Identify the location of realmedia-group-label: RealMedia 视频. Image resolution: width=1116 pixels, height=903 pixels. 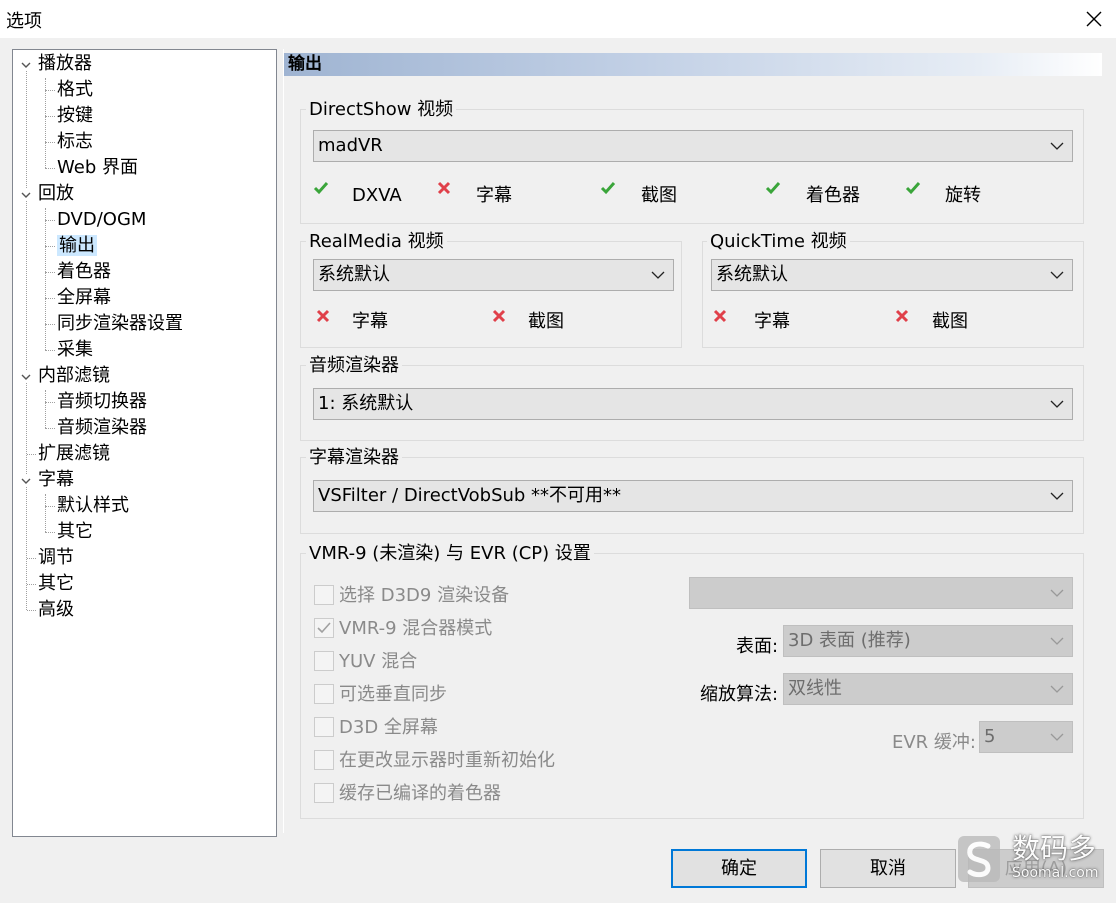
(376, 242).